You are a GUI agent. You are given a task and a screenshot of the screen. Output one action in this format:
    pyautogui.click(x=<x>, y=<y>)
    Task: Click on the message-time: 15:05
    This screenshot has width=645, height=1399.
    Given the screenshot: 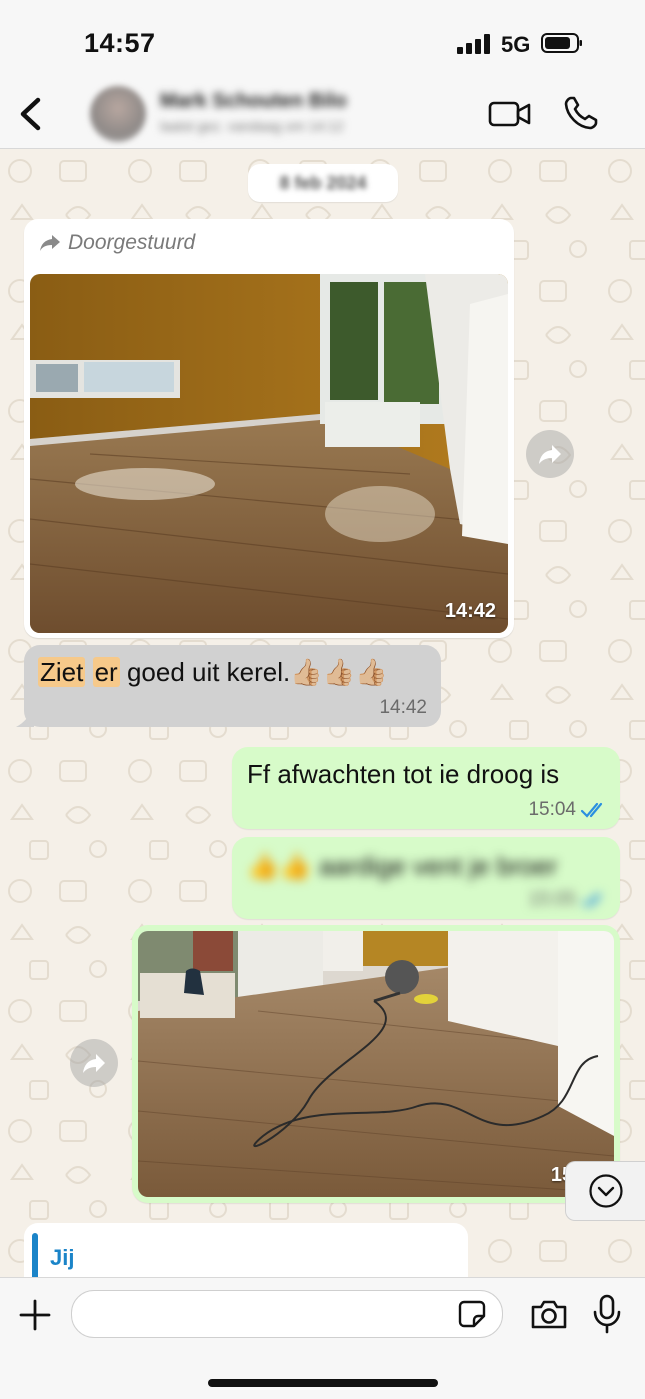 What is the action you would take?
    pyautogui.click(x=552, y=899)
    